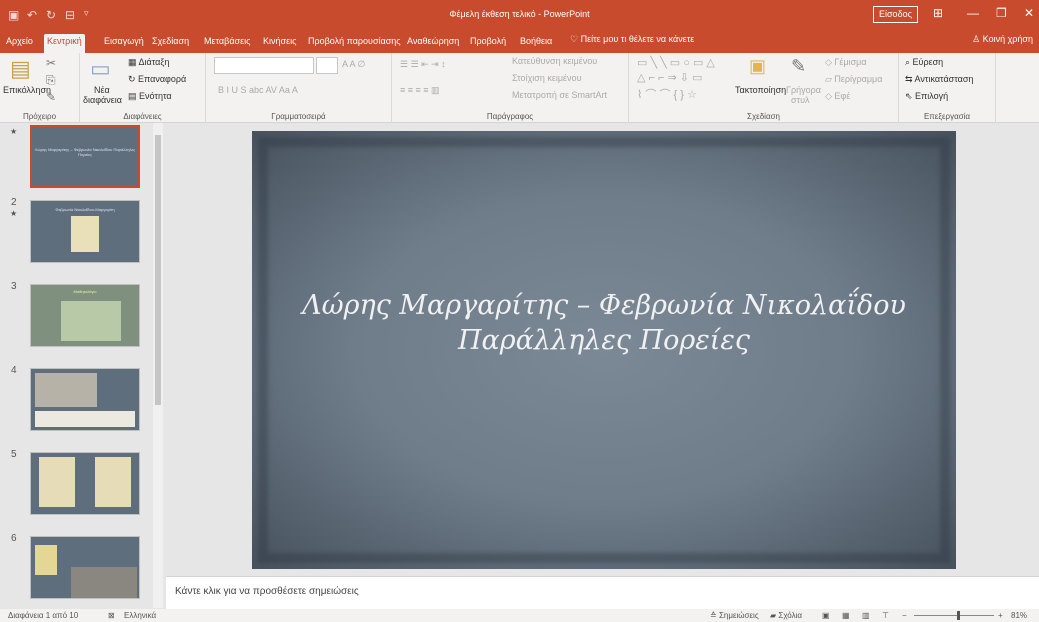 This screenshot has width=1039, height=622. I want to click on quick-styles-label-1: Γρήγορα, so click(803, 90).